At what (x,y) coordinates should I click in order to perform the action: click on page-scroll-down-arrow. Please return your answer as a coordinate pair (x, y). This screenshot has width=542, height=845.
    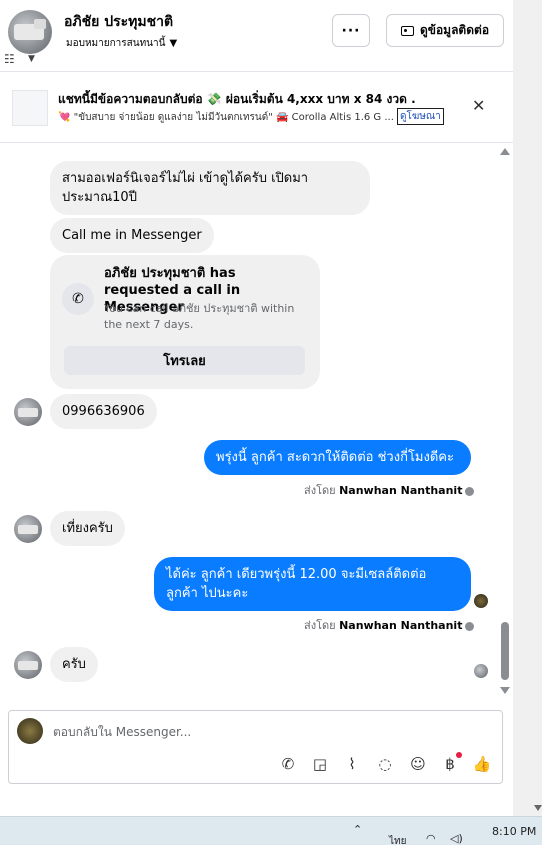
    Looking at the image, I should click on (538, 808).